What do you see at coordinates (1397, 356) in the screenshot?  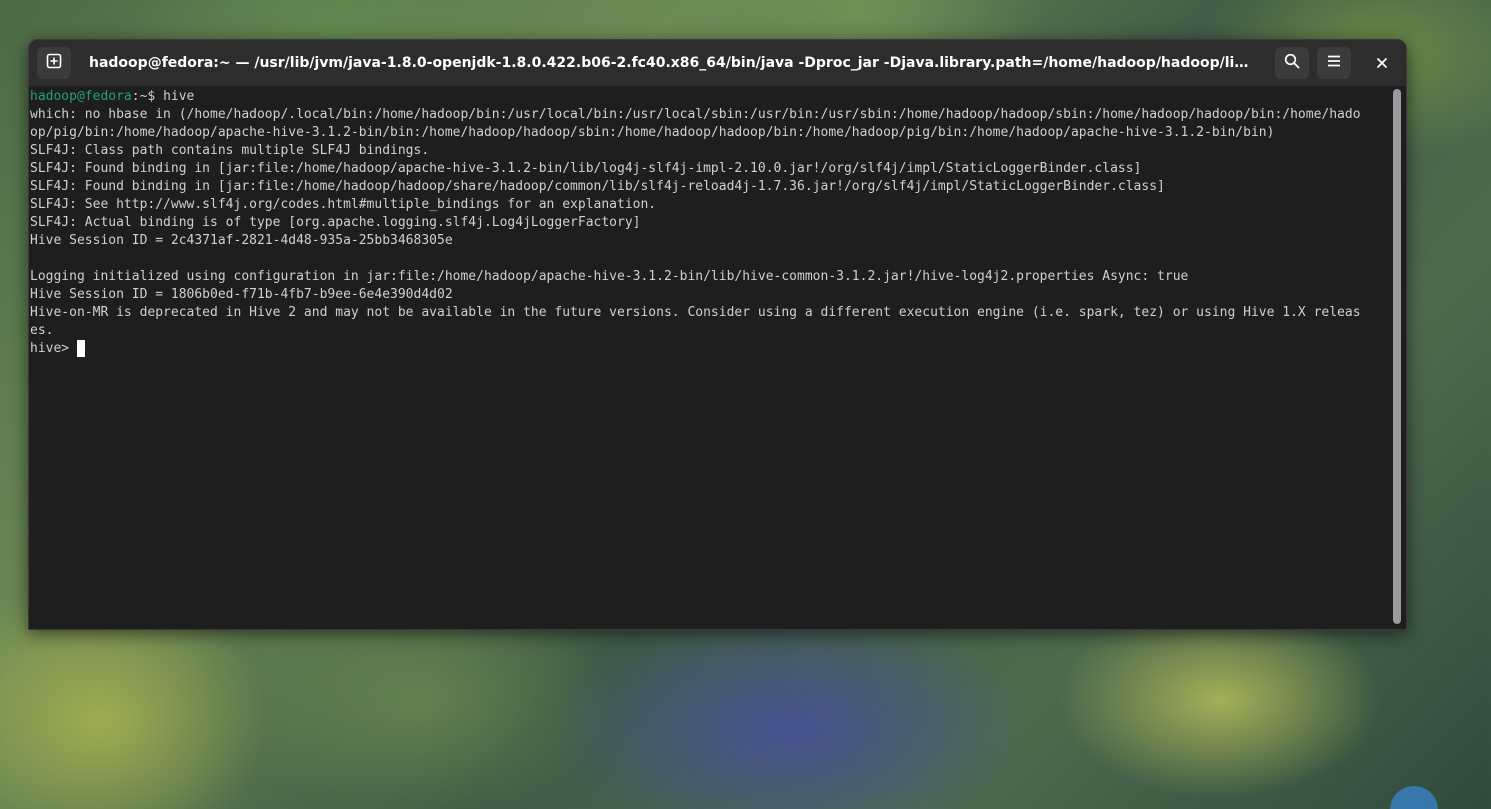 I see `terminal-scrollbar` at bounding box center [1397, 356].